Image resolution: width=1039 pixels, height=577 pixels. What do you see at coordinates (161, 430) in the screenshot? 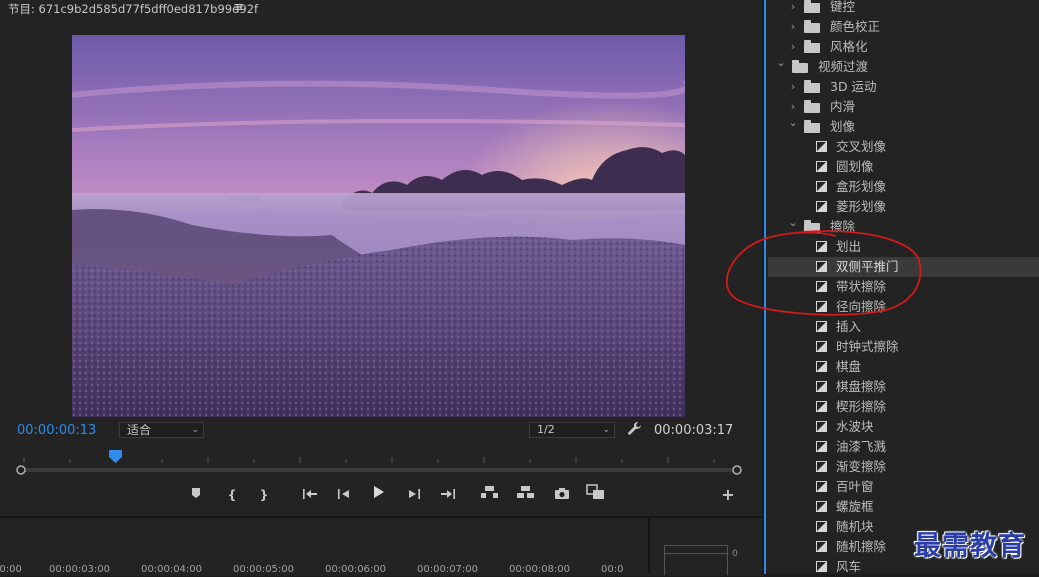
I see `fit-zoom-select: 适合 ⌄` at bounding box center [161, 430].